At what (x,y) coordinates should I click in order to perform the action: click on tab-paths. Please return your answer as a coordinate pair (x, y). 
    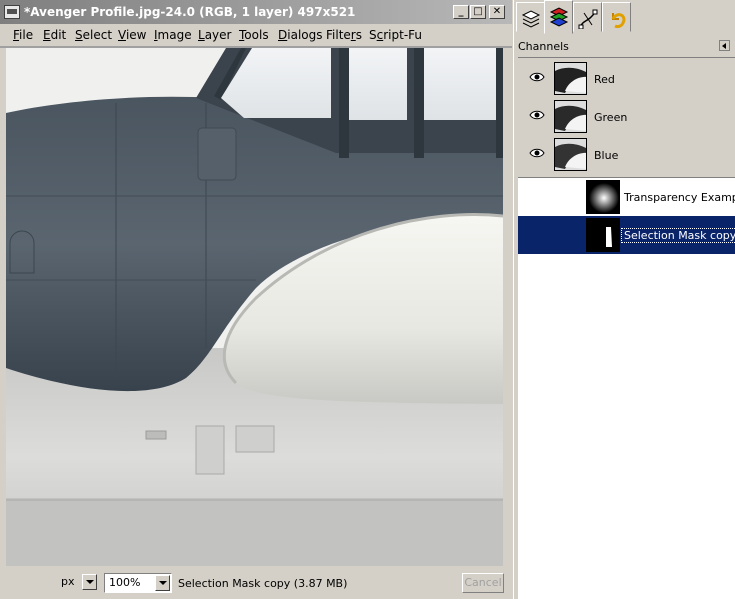
    Looking at the image, I should click on (587, 17).